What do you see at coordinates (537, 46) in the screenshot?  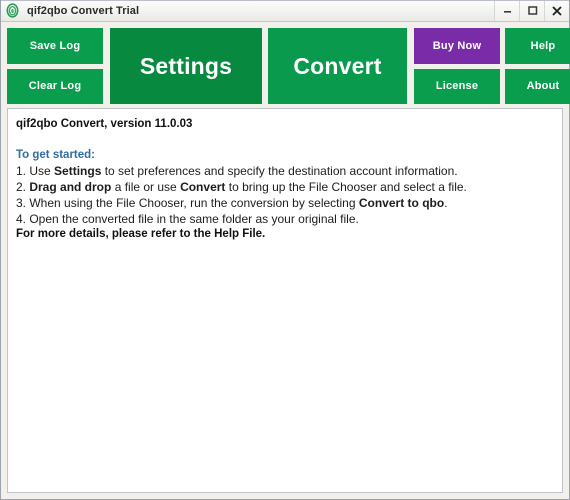 I see `help-button: Help` at bounding box center [537, 46].